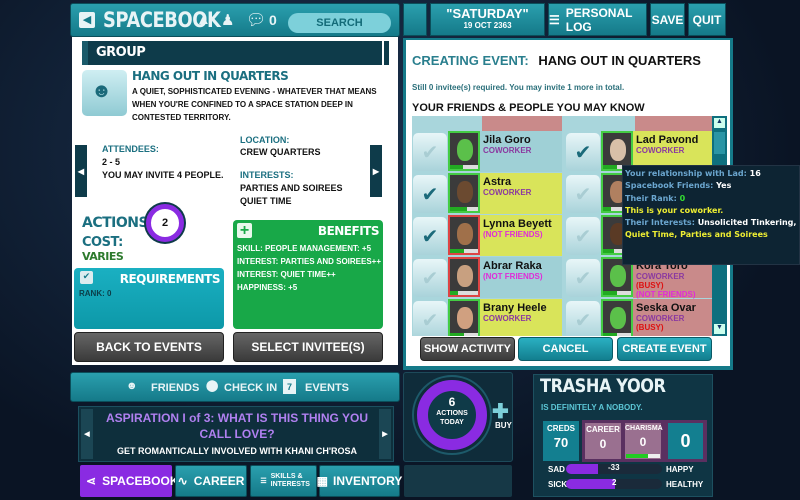 The height and width of the screenshot is (500, 800). What do you see at coordinates (719, 123) in the screenshot?
I see `scroll-up-arrow-icon: ▲` at bounding box center [719, 123].